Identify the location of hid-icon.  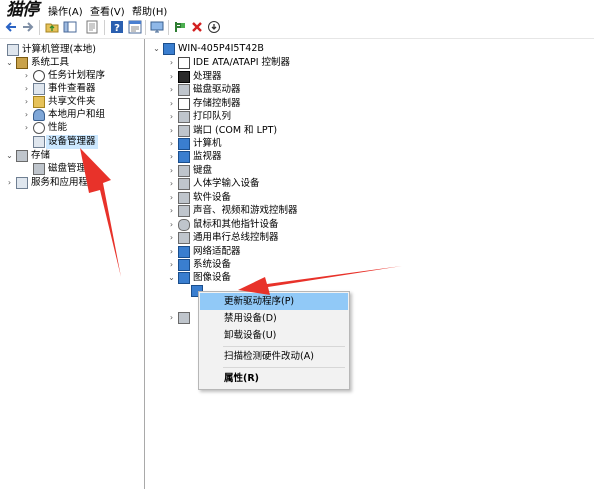
(184, 184).